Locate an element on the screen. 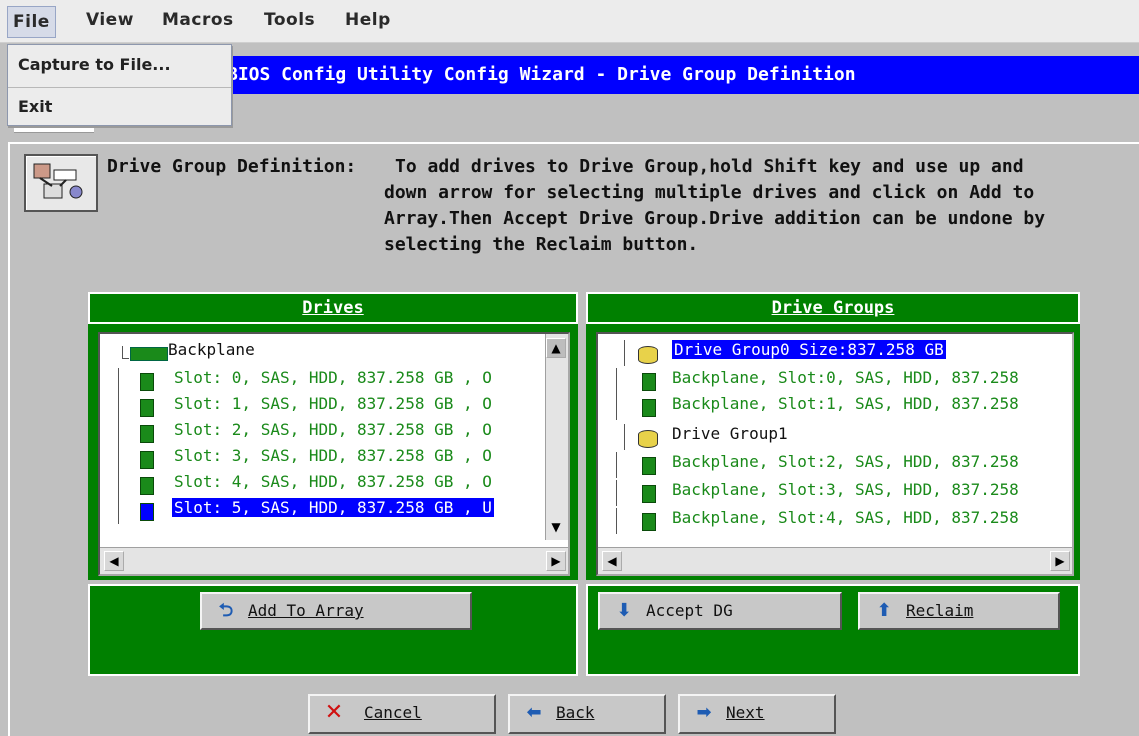  scroll-down-icon: ▼ is located at coordinates (556, 528).